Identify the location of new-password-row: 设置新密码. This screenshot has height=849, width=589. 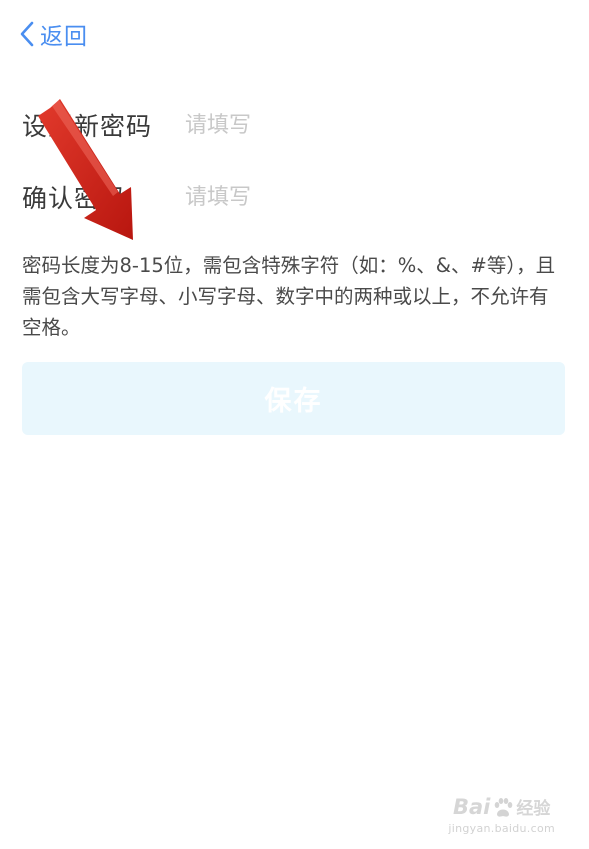
(294, 125).